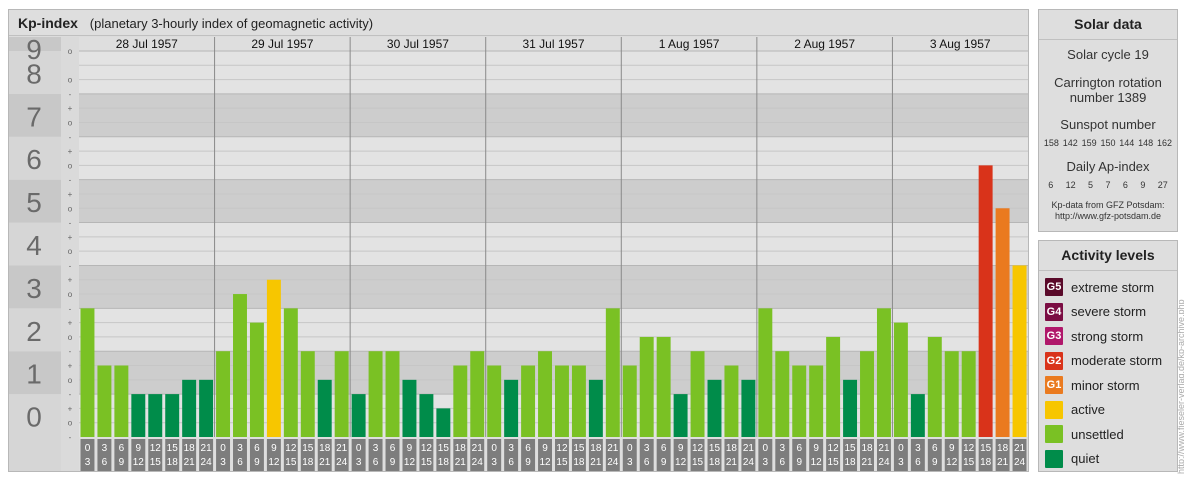 This screenshot has height=480, width=1184. I want to click on ap-values: 6 12 5 7 6 9 27, so click(1108, 185).